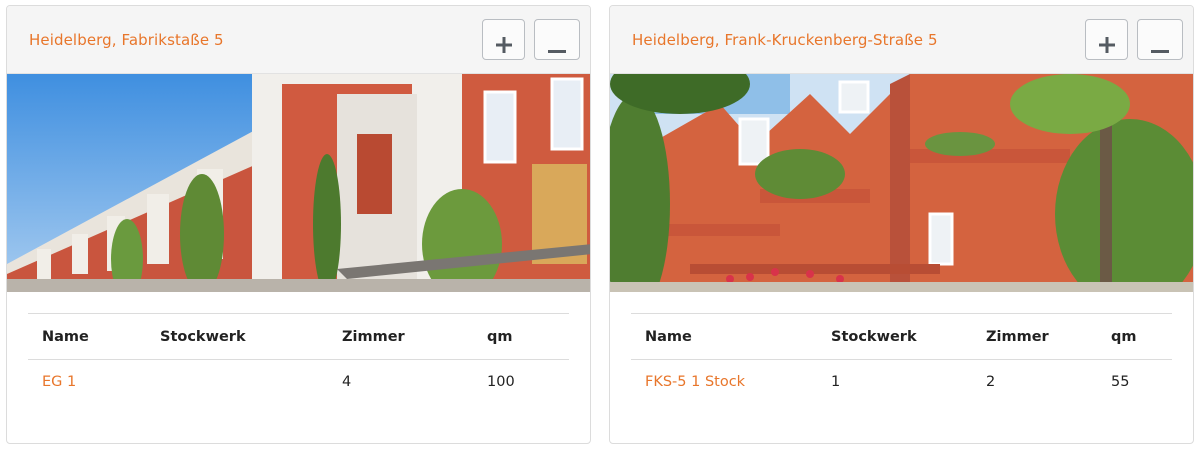  Describe the element at coordinates (87, 382) in the screenshot. I see `cell-name: EG 1` at that location.